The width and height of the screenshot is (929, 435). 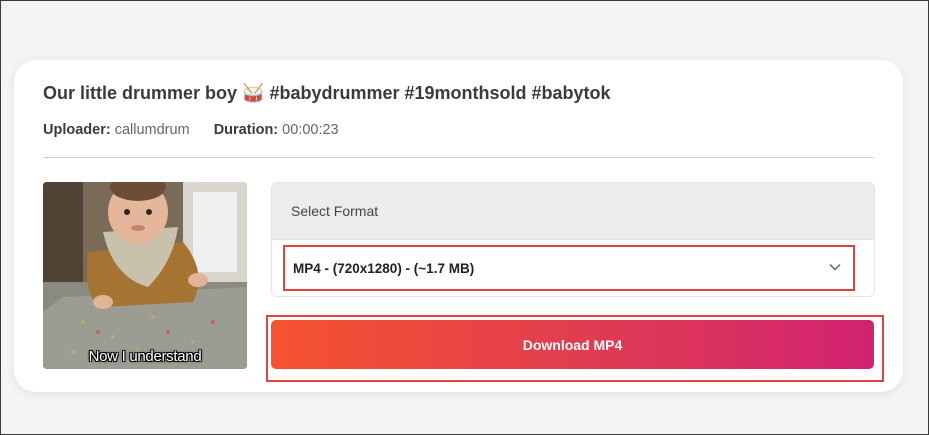 I want to click on format-heading: Select Format, so click(x=573, y=211).